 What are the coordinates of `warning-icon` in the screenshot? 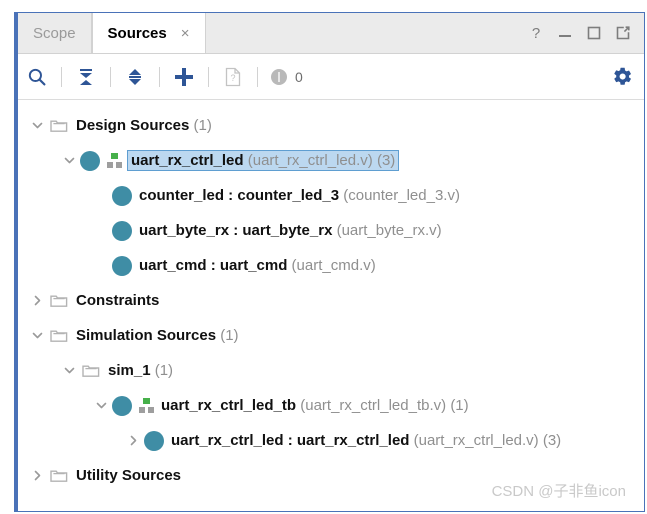 It's located at (279, 76).